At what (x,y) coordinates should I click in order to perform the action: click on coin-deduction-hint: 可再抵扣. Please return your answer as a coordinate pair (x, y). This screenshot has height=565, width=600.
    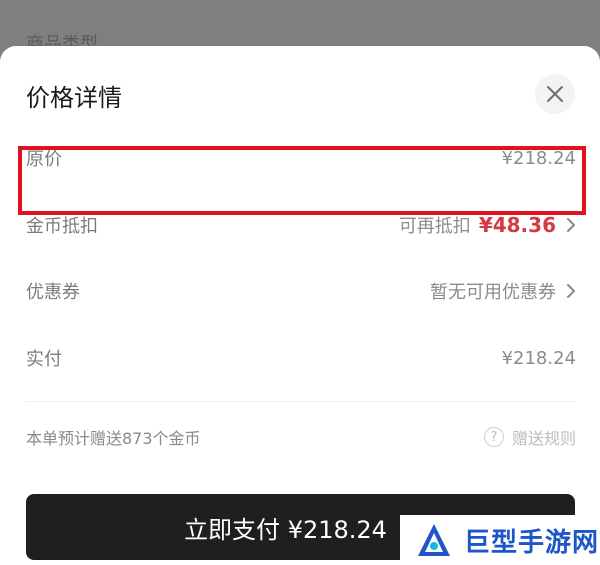
    Looking at the image, I should click on (434, 226).